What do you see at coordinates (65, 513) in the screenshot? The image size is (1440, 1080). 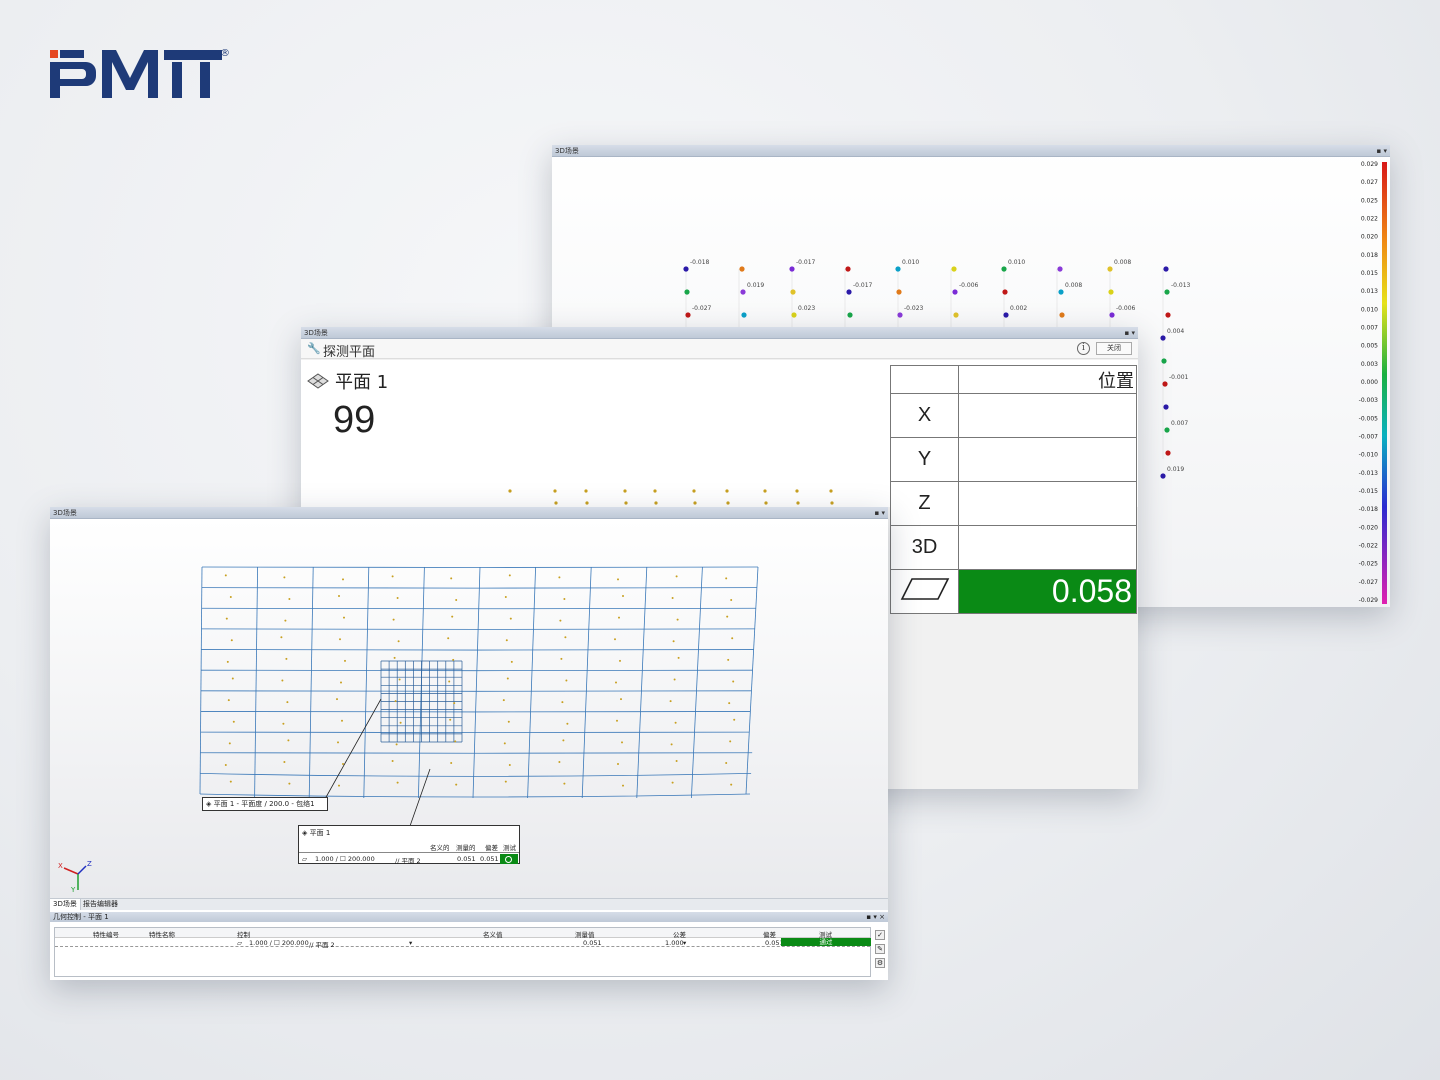 I see `scene-front-title: 3D场景` at bounding box center [65, 513].